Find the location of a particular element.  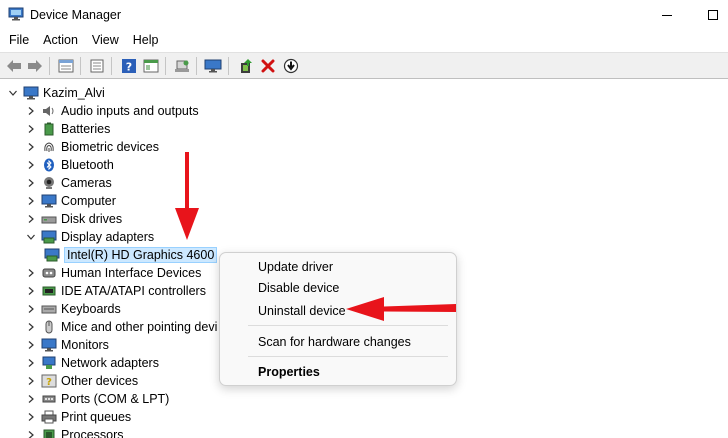

scan-button is located at coordinates (182, 66).